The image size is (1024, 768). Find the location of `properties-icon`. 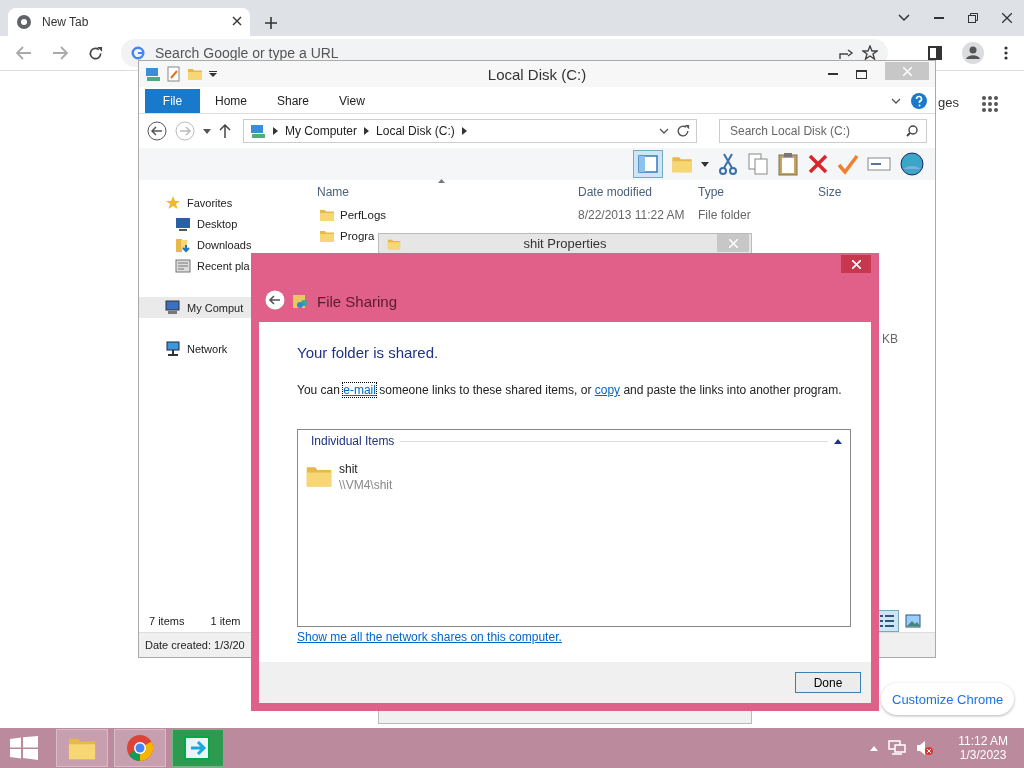

properties-icon is located at coordinates (174, 74).